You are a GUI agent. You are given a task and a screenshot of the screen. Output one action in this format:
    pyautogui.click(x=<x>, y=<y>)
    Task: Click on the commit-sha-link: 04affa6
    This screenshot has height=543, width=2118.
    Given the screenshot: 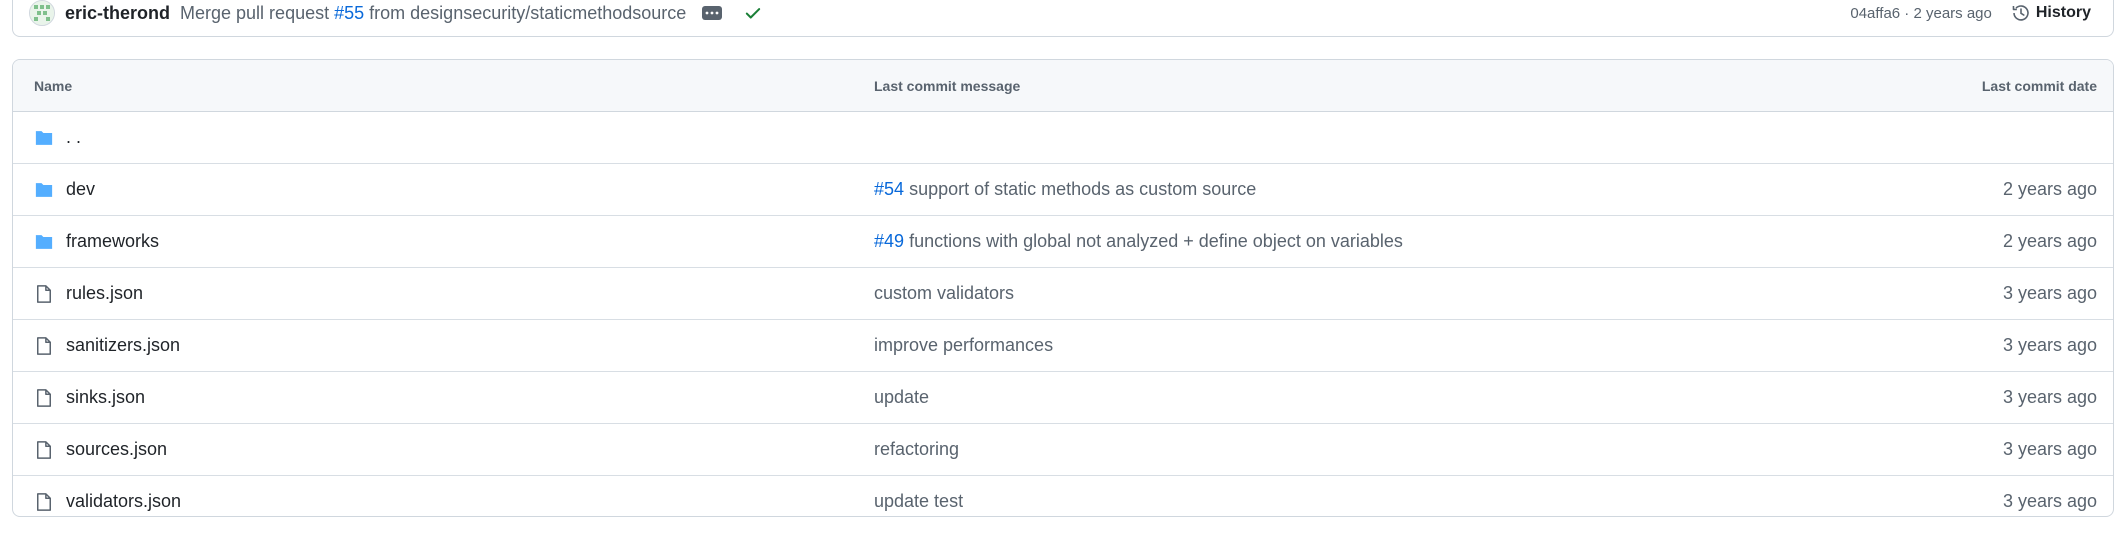 What is the action you would take?
    pyautogui.click(x=1875, y=13)
    